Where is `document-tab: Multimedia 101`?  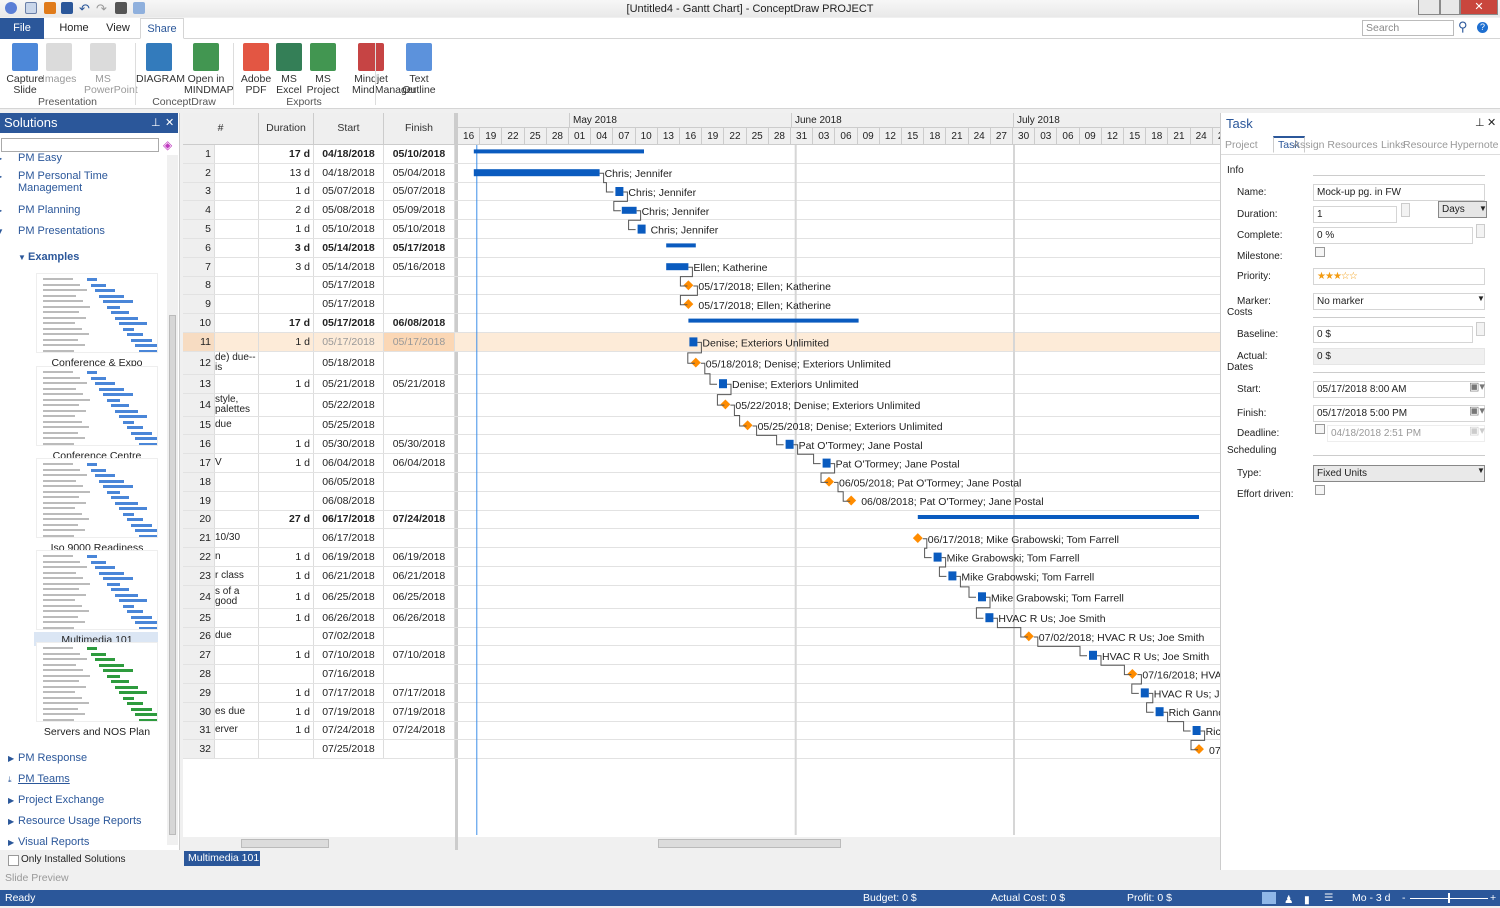 document-tab: Multimedia 101 is located at coordinates (222, 858).